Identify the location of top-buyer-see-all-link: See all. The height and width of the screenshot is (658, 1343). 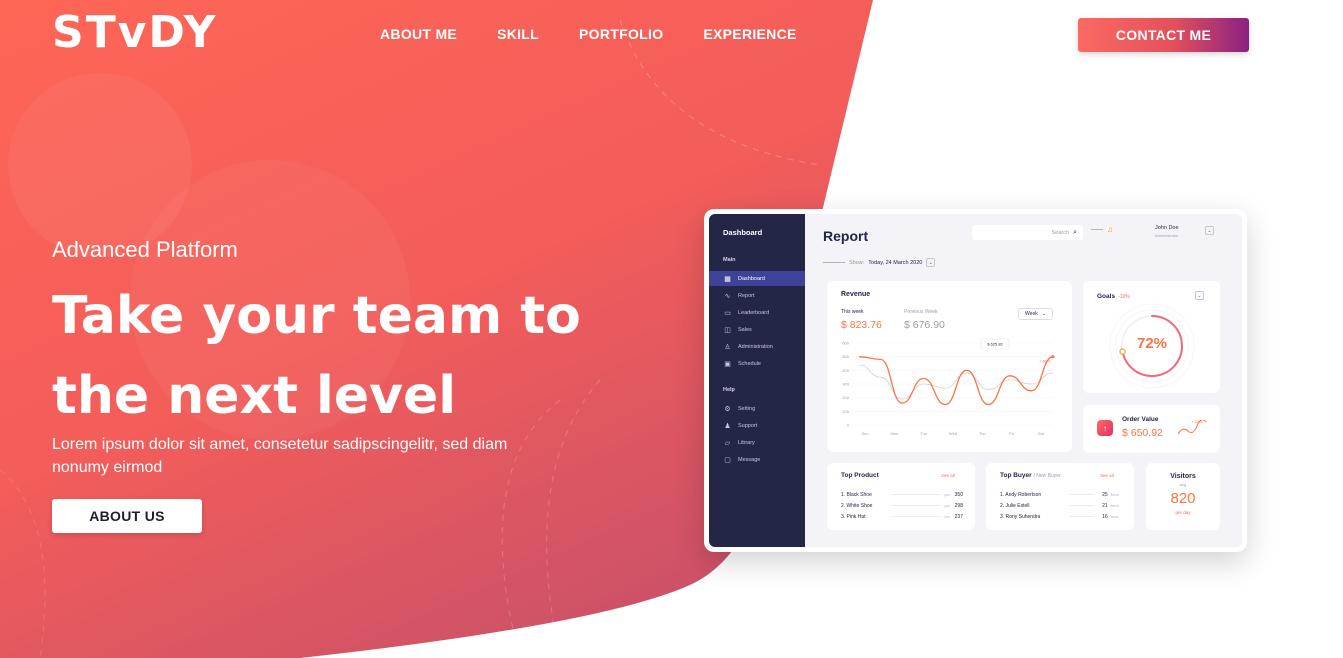
(1107, 475).